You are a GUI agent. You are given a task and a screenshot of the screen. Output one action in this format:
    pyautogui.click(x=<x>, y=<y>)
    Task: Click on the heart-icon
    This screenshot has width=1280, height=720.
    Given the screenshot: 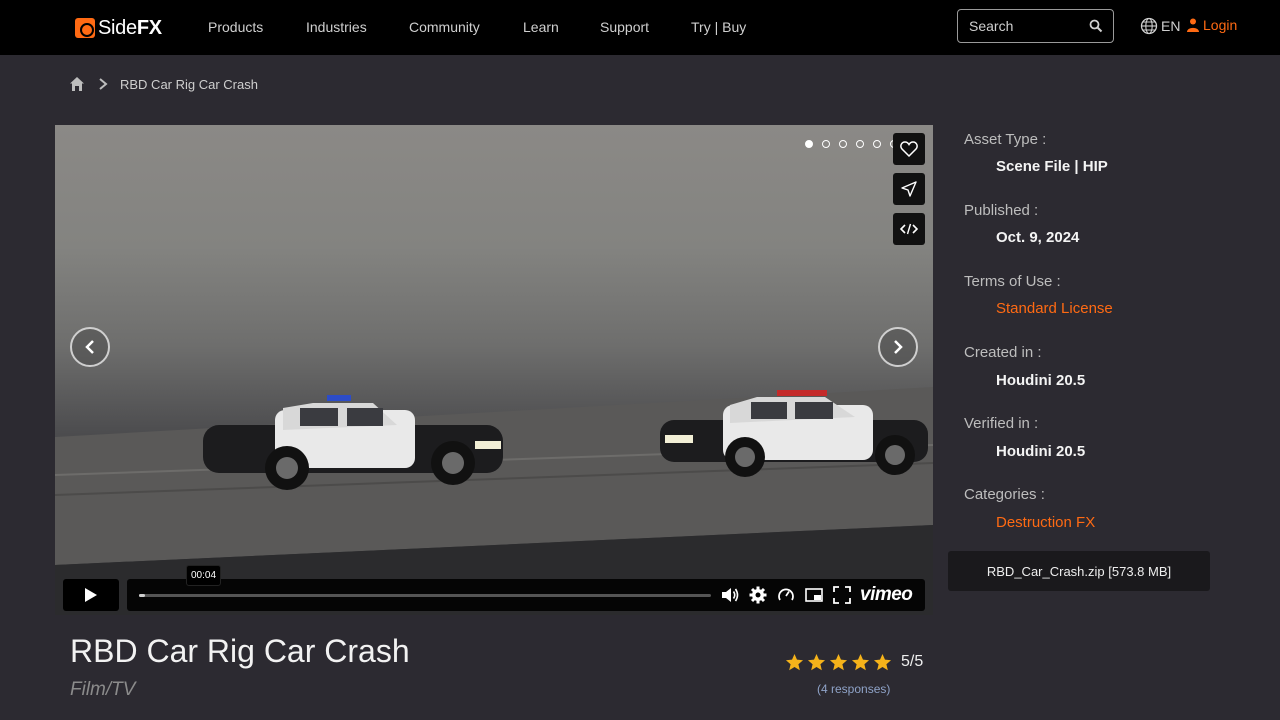 What is the action you would take?
    pyautogui.click(x=909, y=149)
    